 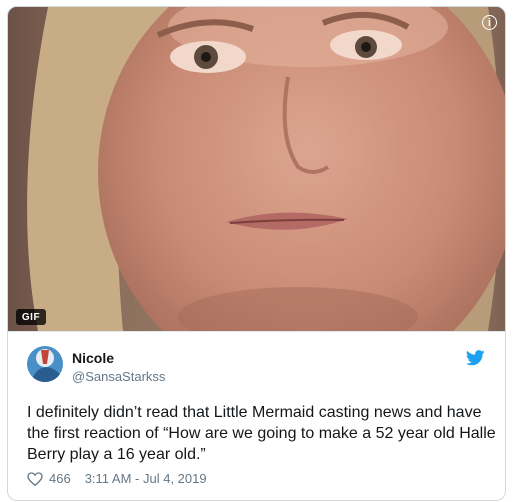 I want to click on user-handle: @SansaStarkss, so click(x=118, y=376).